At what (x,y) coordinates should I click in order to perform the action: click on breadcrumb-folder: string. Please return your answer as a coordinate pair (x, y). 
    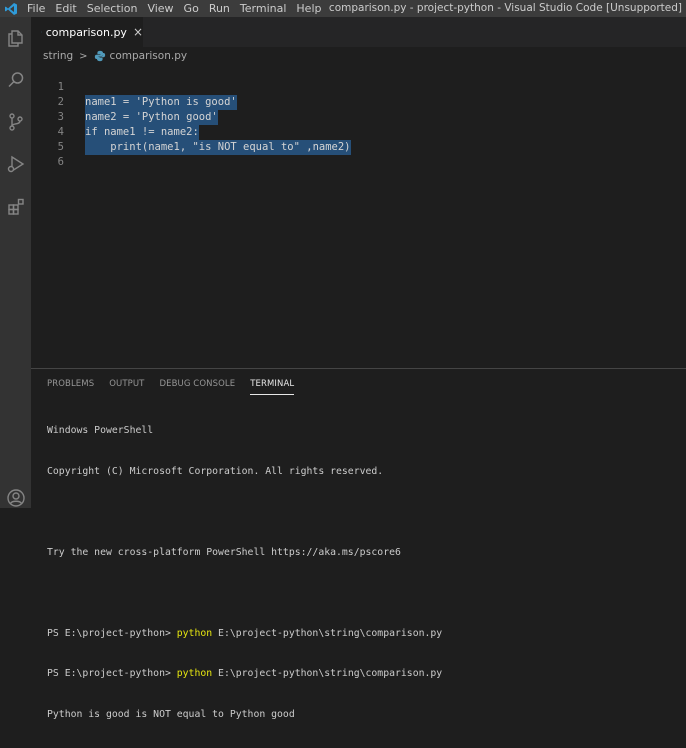
    Looking at the image, I should click on (58, 56).